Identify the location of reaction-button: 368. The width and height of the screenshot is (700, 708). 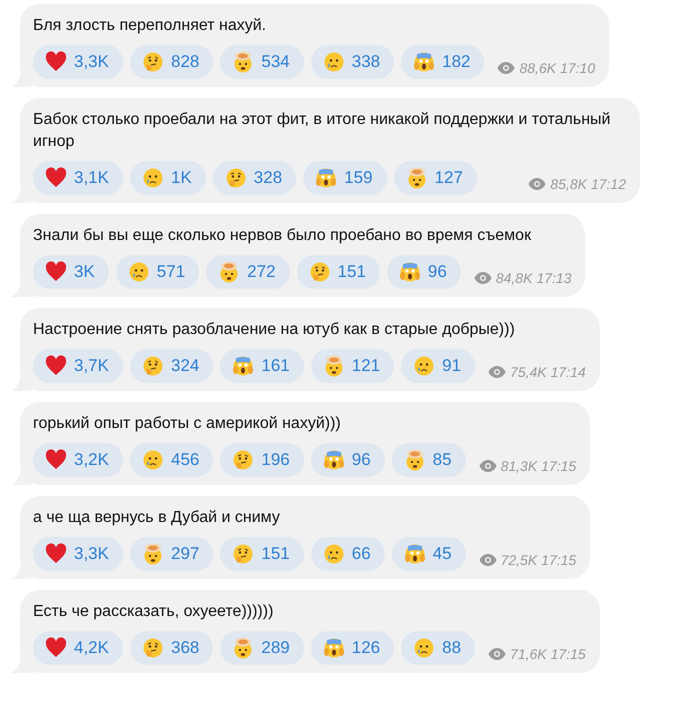
(172, 648).